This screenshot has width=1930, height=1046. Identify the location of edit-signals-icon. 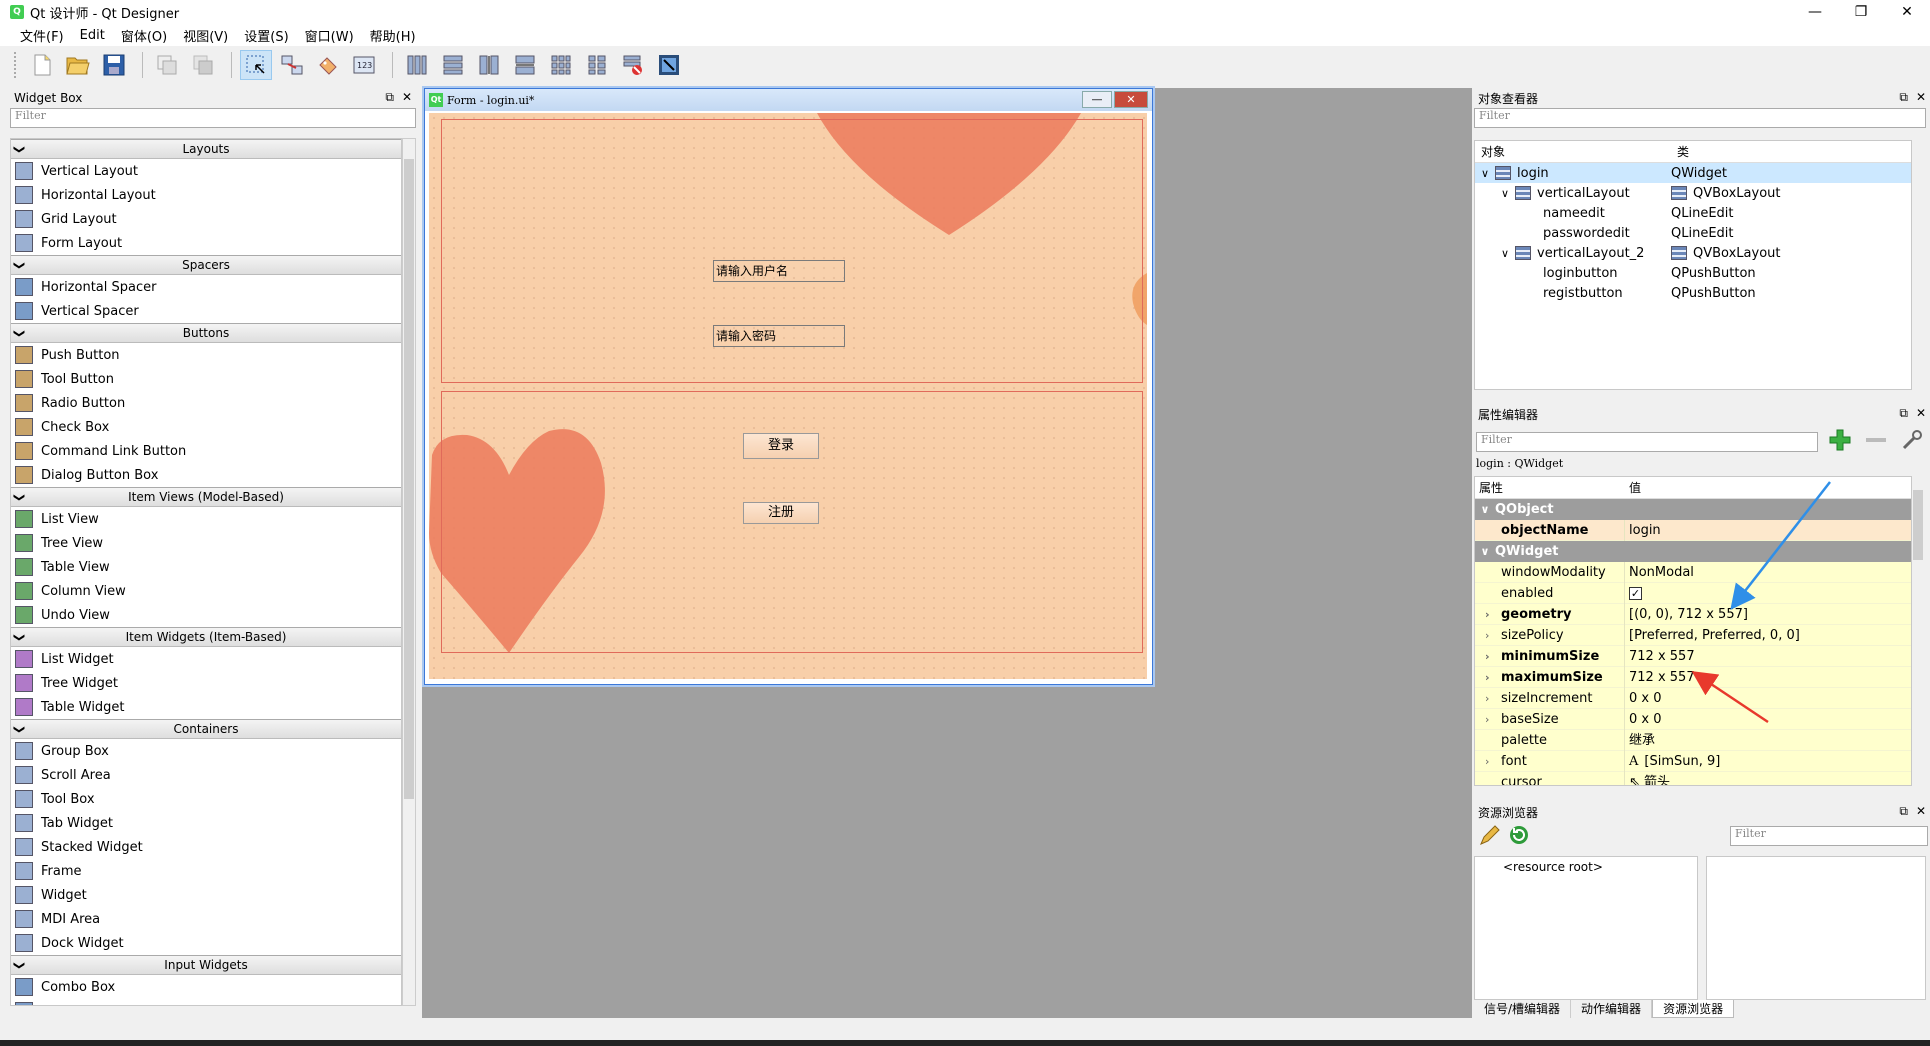
(292, 65).